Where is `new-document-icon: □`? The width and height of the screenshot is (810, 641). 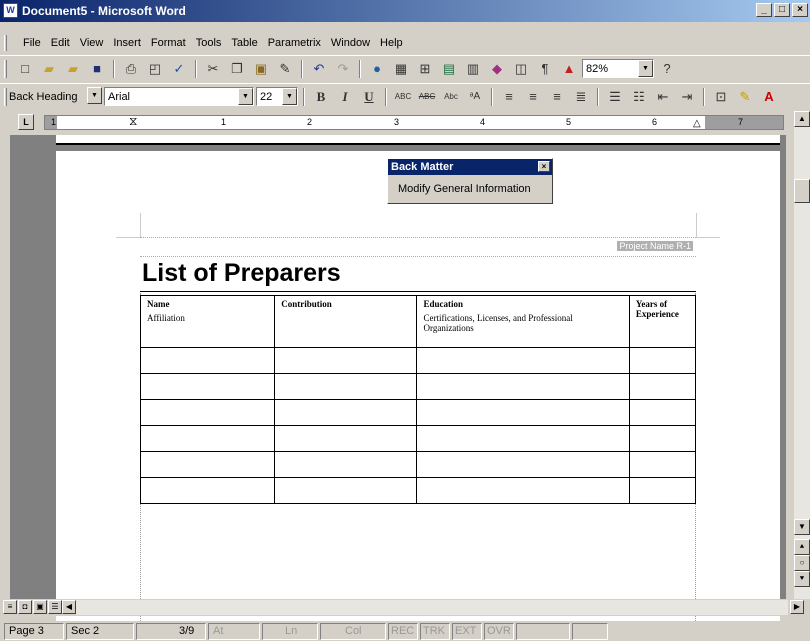
new-document-icon: □ is located at coordinates (25, 69).